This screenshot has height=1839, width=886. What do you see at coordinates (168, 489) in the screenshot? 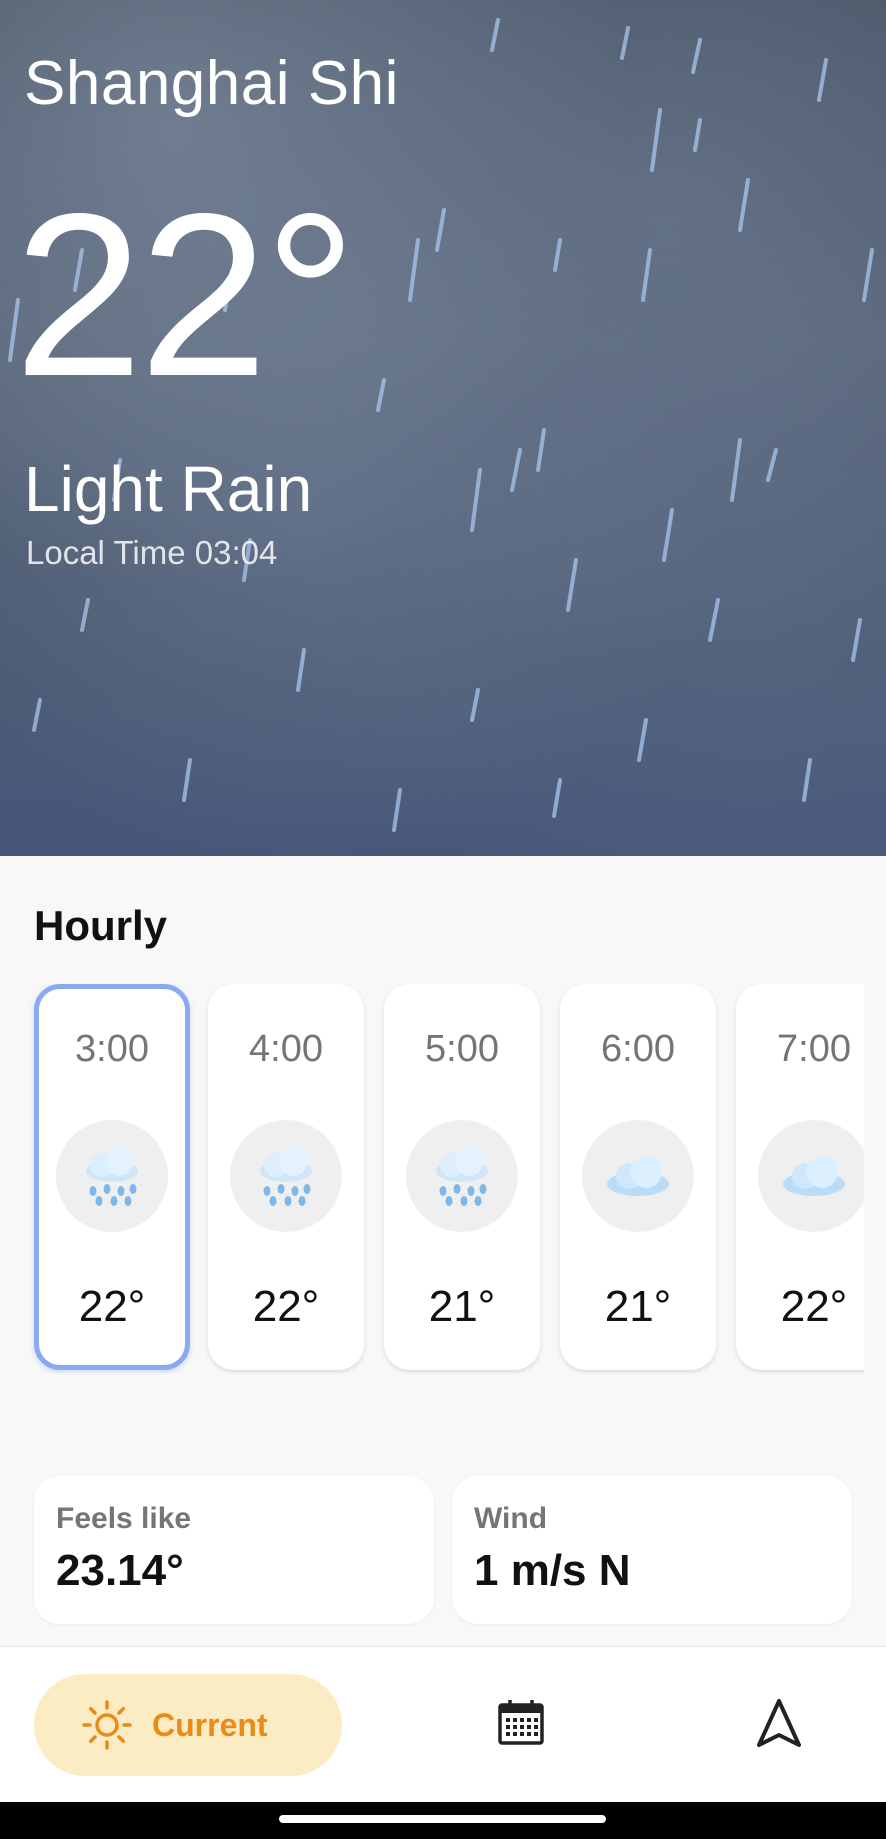
I see `weather-condition: Light Rain` at bounding box center [168, 489].